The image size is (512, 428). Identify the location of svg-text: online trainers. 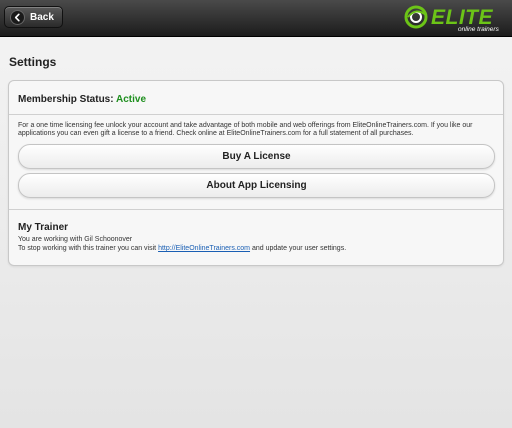
(479, 29).